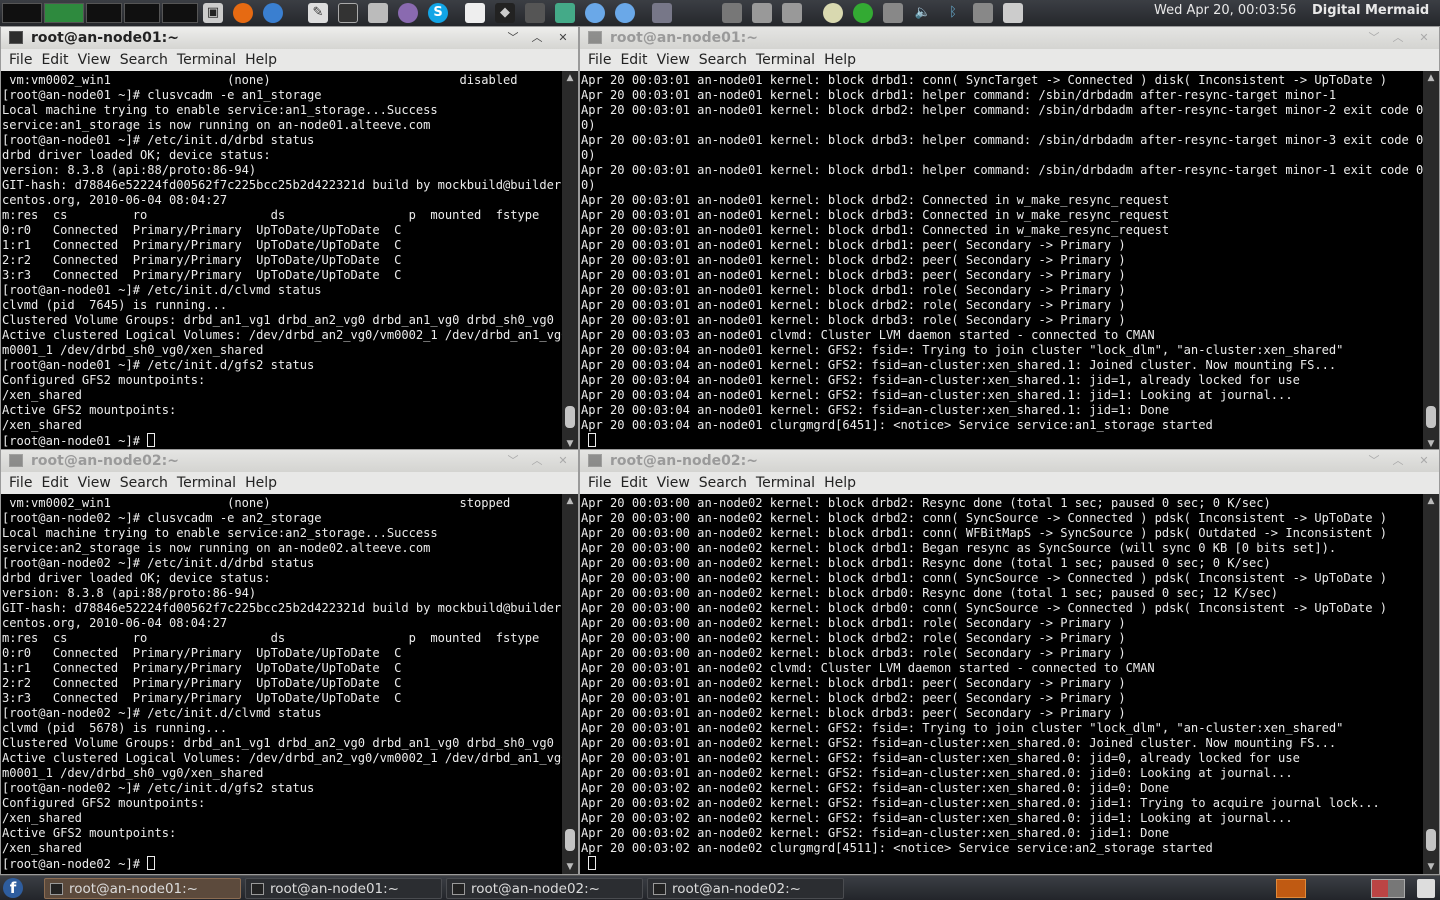 The height and width of the screenshot is (900, 1440). What do you see at coordinates (923, 13) in the screenshot?
I see `volume-icon: 🔈` at bounding box center [923, 13].